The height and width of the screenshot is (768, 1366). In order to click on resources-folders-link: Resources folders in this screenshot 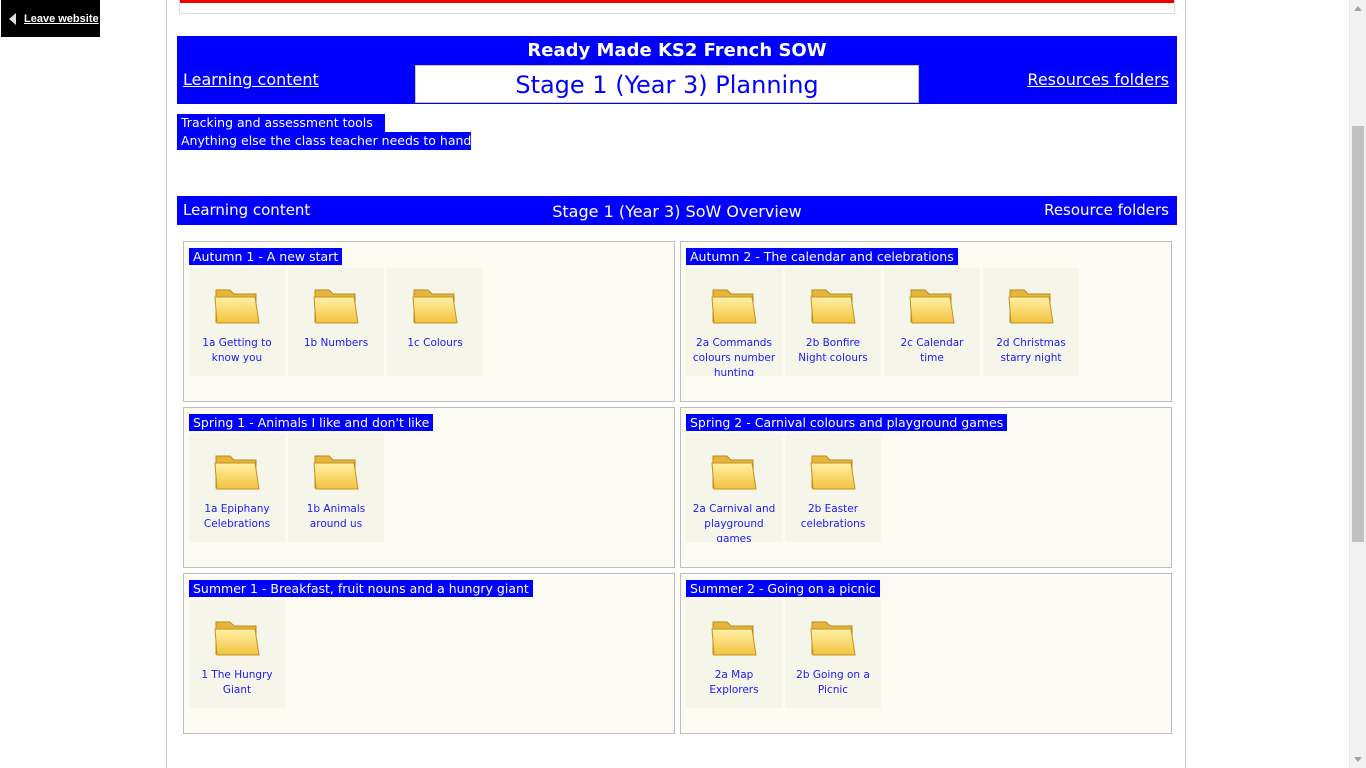, I will do `click(1098, 79)`.